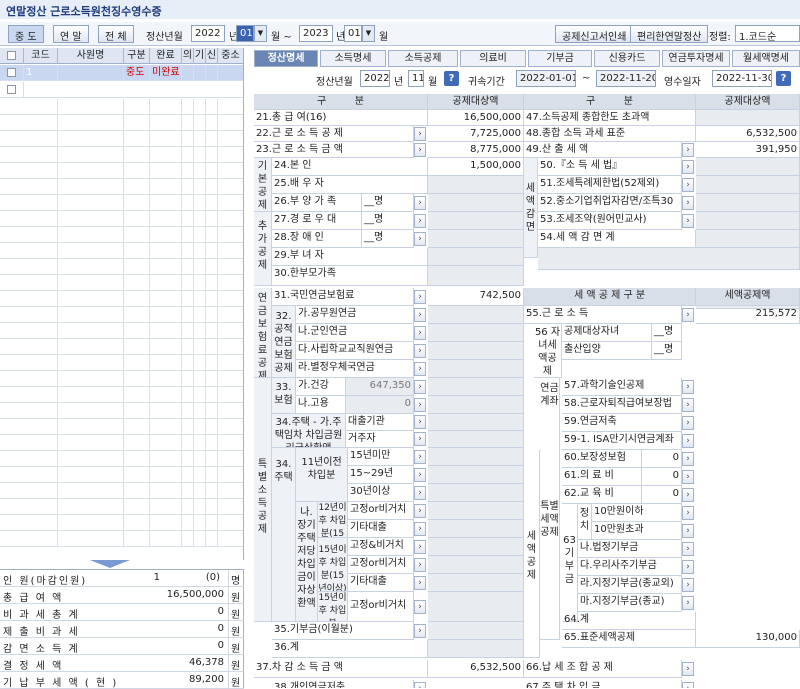 Image resolution: width=800 pixels, height=689 pixels. What do you see at coordinates (137, 56) in the screenshot?
I see `header-type: 구분` at bounding box center [137, 56].